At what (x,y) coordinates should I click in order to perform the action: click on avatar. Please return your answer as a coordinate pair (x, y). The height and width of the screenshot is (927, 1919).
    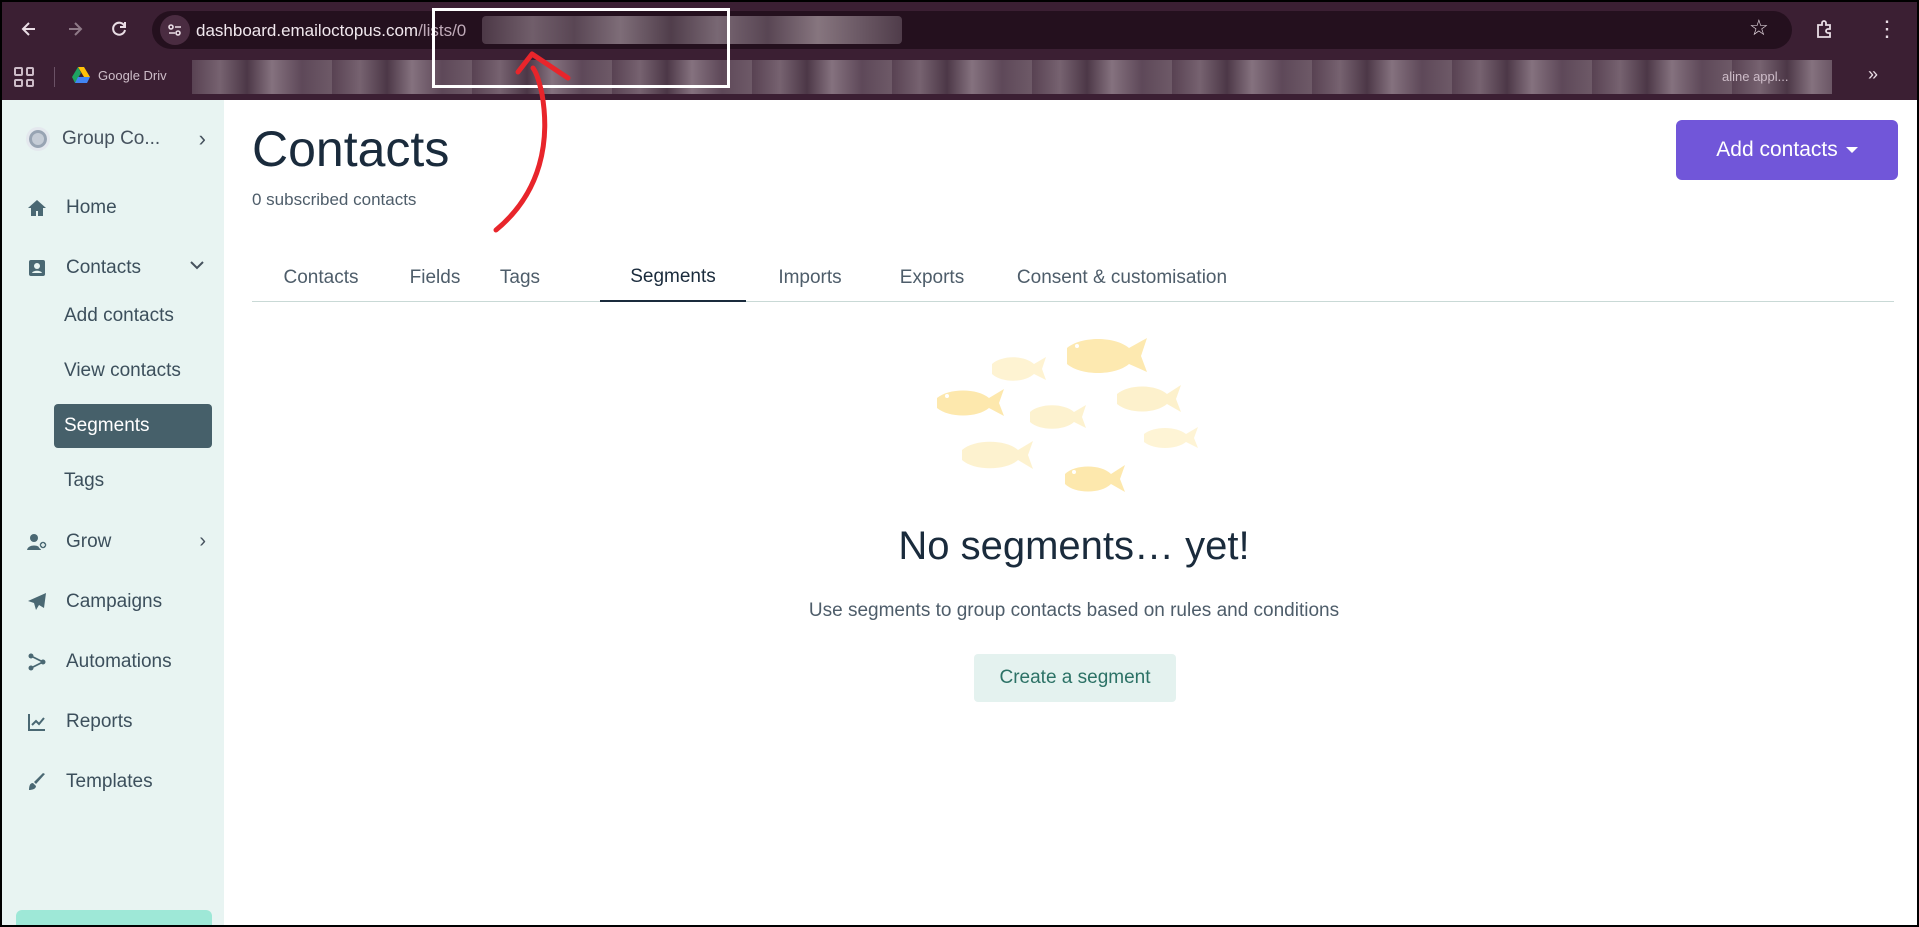
    Looking at the image, I should click on (38, 139).